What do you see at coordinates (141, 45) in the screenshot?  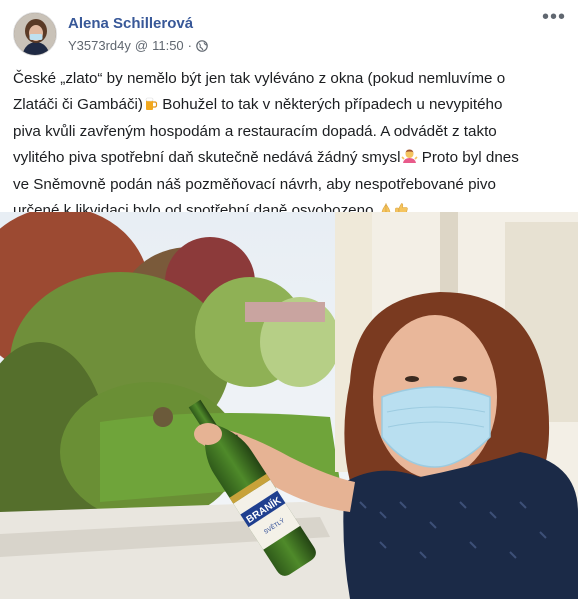 I see `at-sign: @` at bounding box center [141, 45].